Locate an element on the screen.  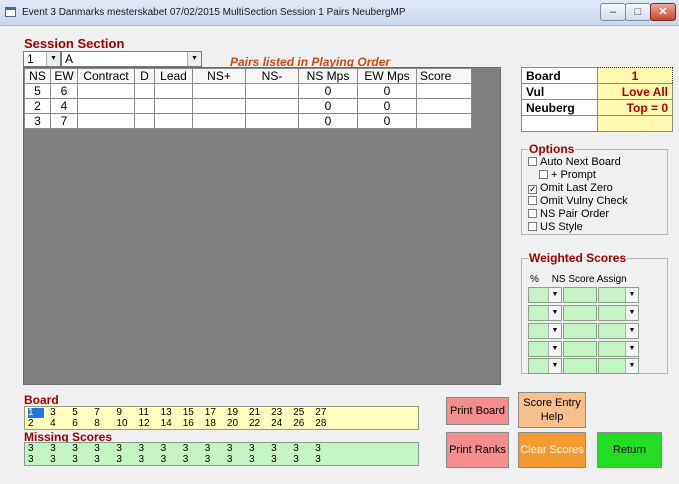
option-omit-last-zero: ✓ Omit Last Zero is located at coordinates (570, 188).